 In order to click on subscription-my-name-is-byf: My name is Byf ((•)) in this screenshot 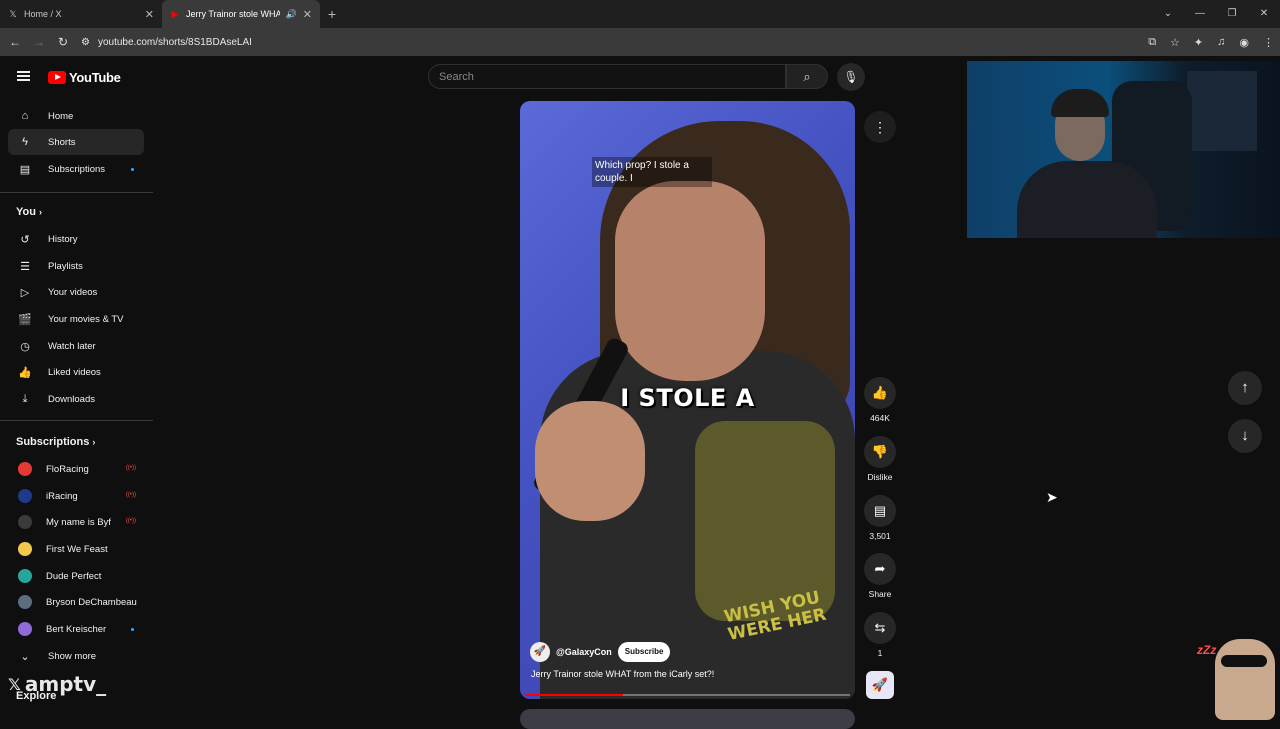, I will do `click(76, 522)`.